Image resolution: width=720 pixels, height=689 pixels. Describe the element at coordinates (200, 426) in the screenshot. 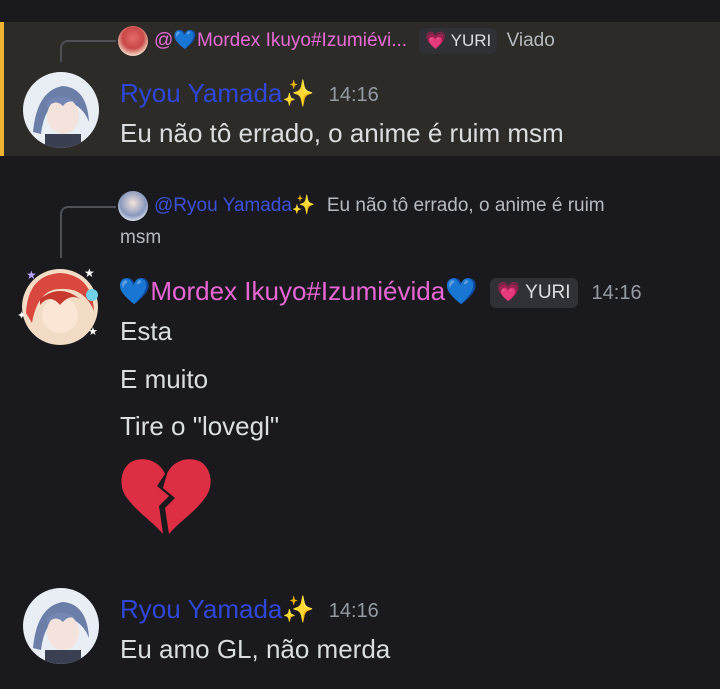

I see `message-text: Tire o "lovegl"` at that location.